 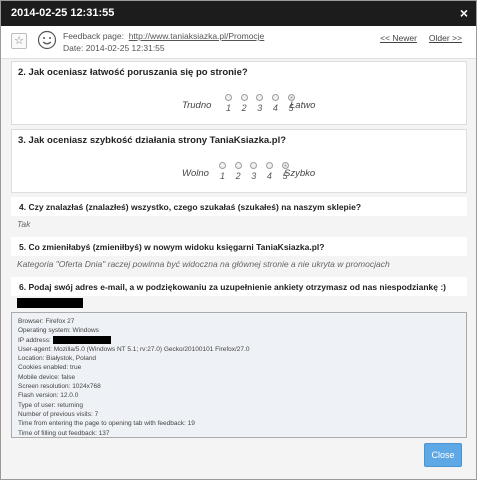 I want to click on rating-row: Trudno 1 2 3 4 5 Łatwo, so click(x=239, y=101).